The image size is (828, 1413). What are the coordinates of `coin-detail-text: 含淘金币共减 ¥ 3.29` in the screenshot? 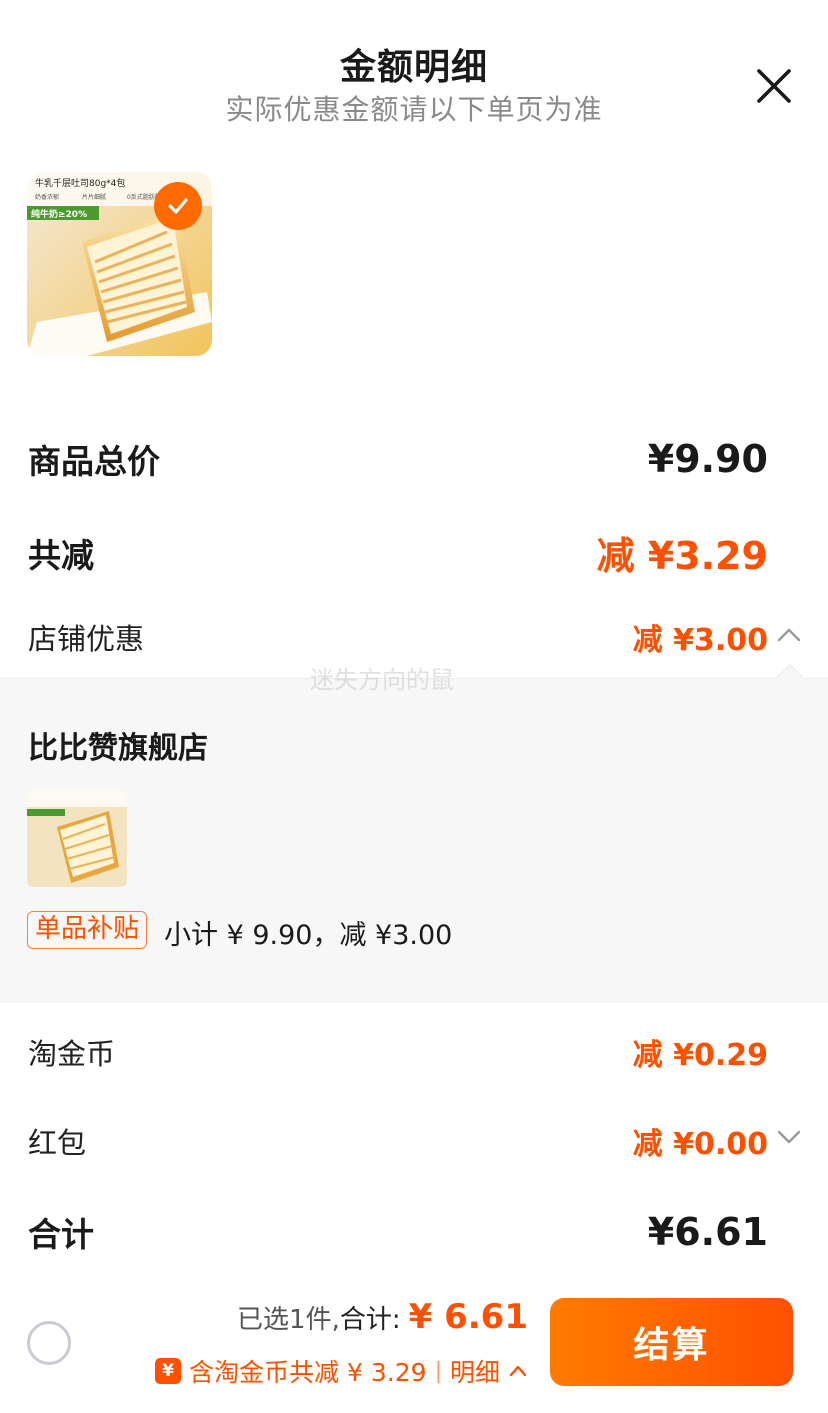 It's located at (308, 1372).